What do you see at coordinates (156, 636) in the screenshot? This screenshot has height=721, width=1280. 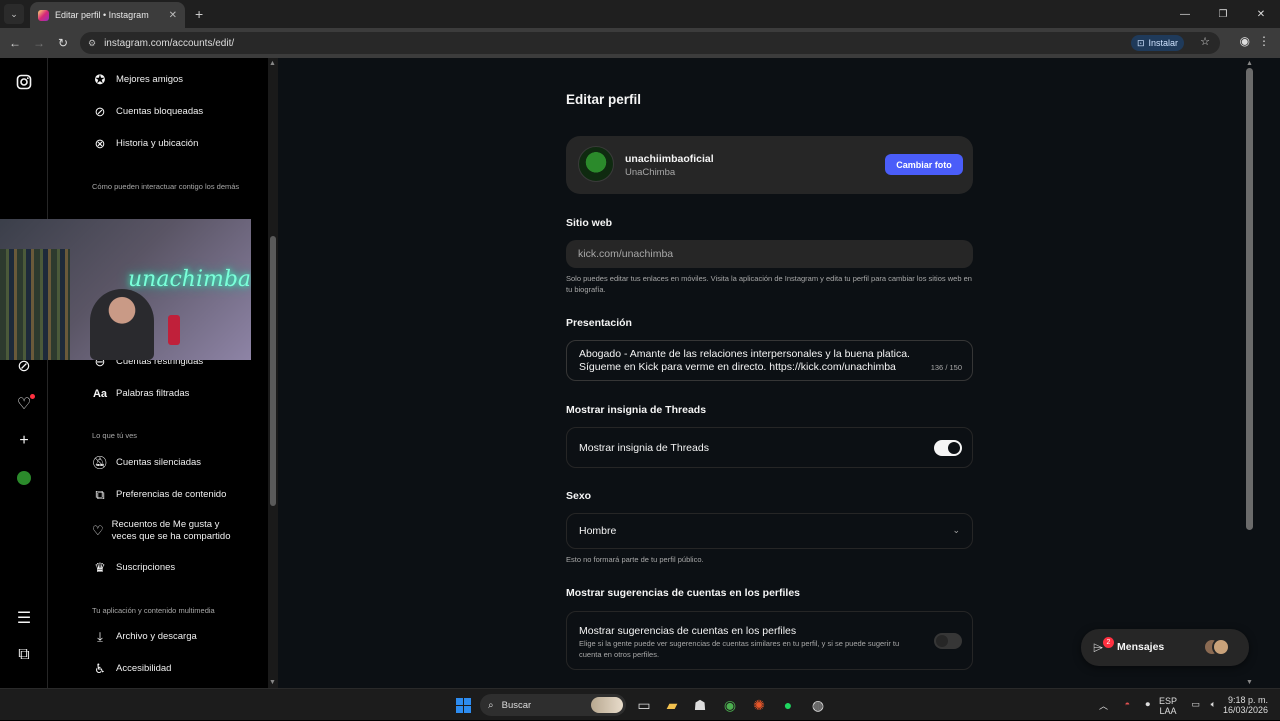 I see `settings-item-label: Archivo y descarga` at bounding box center [156, 636].